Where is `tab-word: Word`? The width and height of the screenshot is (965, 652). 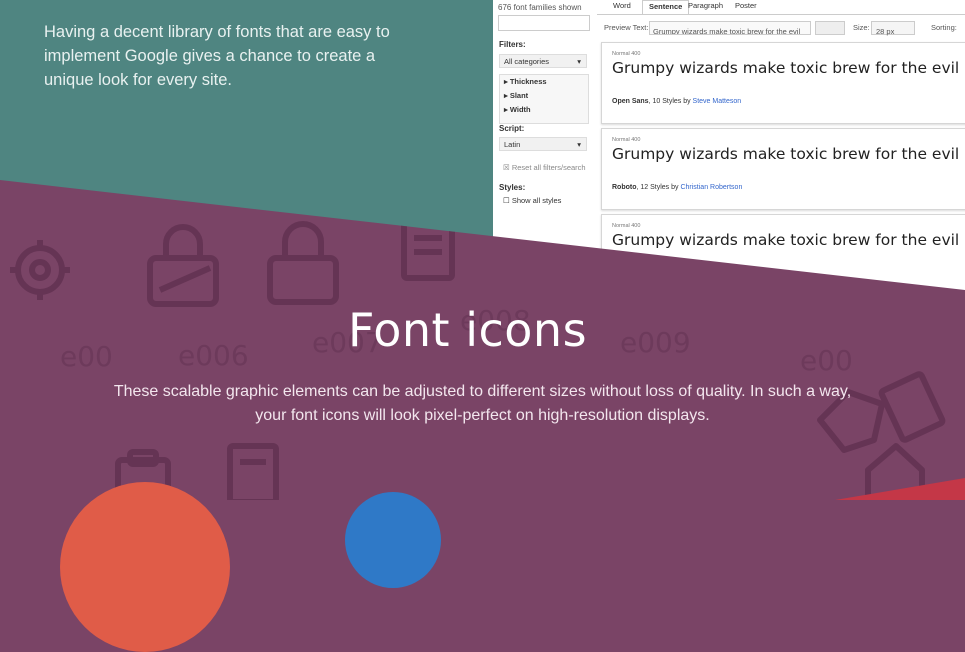
tab-word: Word is located at coordinates (622, 7).